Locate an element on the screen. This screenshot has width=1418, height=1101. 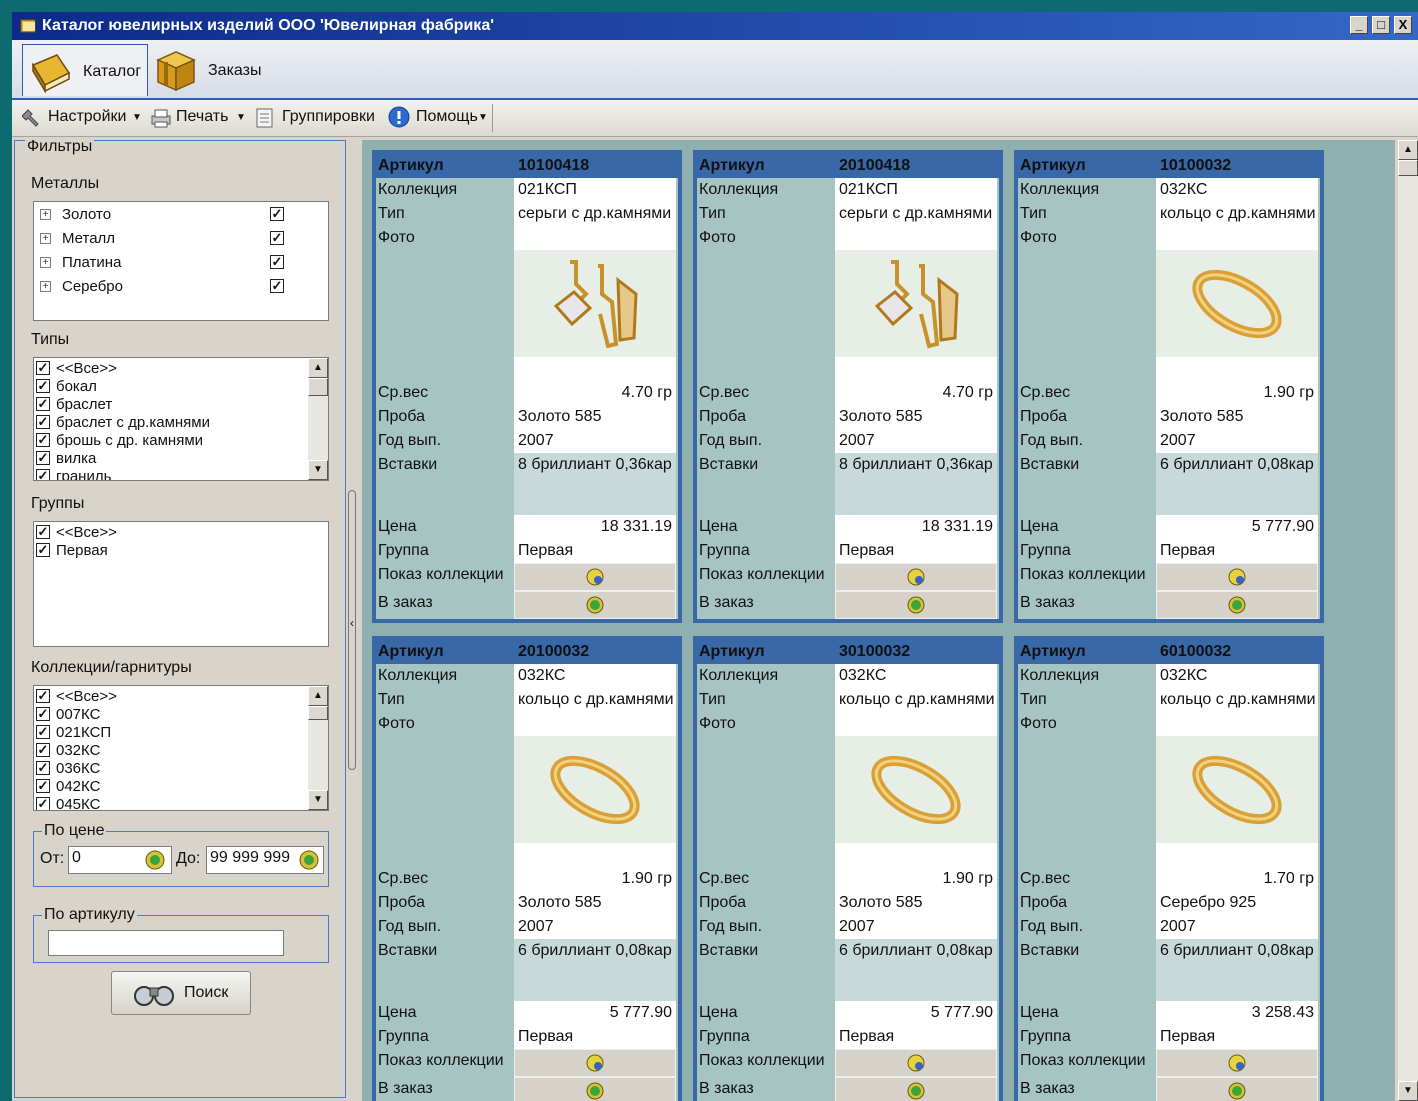
metal-item-metal: + Металл ✓ is located at coordinates (181, 239).